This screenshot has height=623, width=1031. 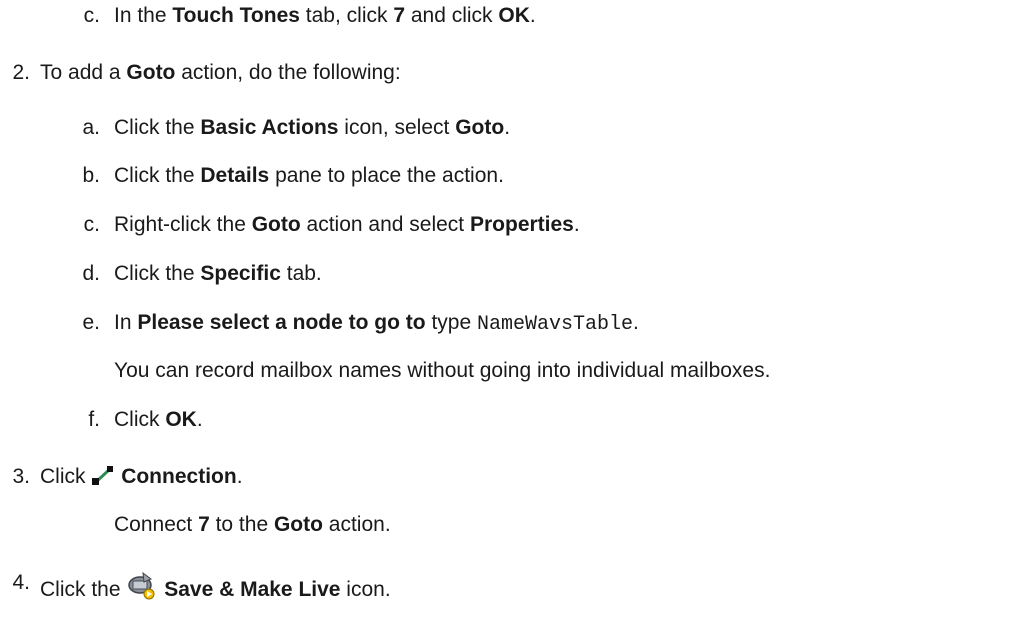 I want to click on step-marker: b., so click(x=91, y=175).